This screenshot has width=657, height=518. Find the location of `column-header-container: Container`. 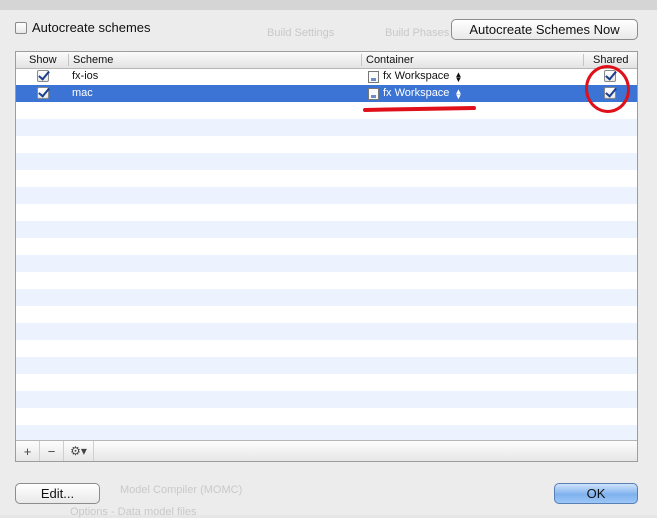

column-header-container: Container is located at coordinates (388, 60).